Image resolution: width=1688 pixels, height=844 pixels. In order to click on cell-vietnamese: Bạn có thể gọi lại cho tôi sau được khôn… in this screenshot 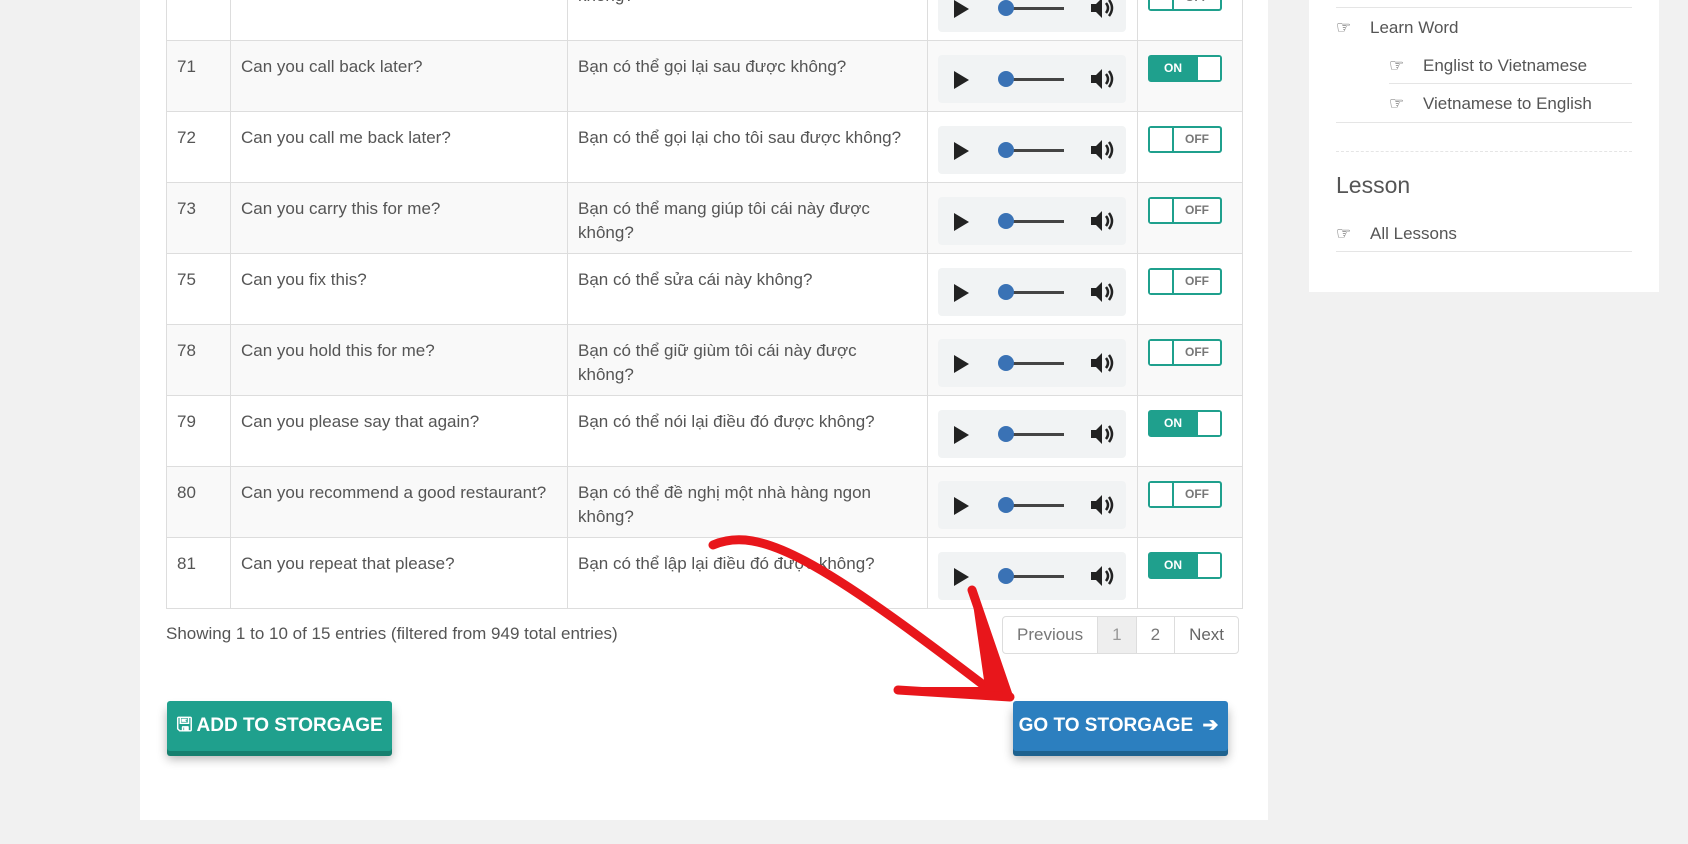, I will do `click(747, 147)`.